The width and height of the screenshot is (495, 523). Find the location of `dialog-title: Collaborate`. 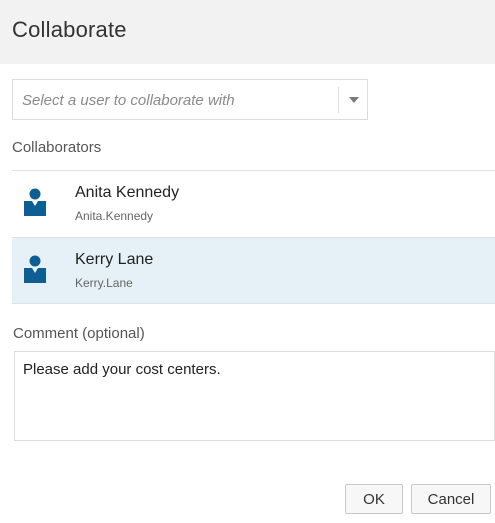

dialog-title: Collaborate is located at coordinates (69, 29).